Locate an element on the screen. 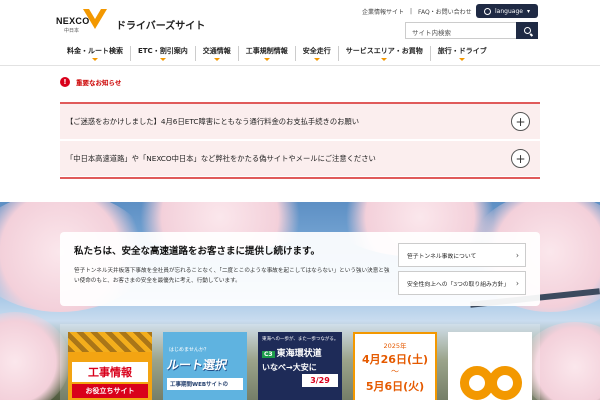 The image size is (600, 400). banner-title: C3 東海環状道 is located at coordinates (292, 352).